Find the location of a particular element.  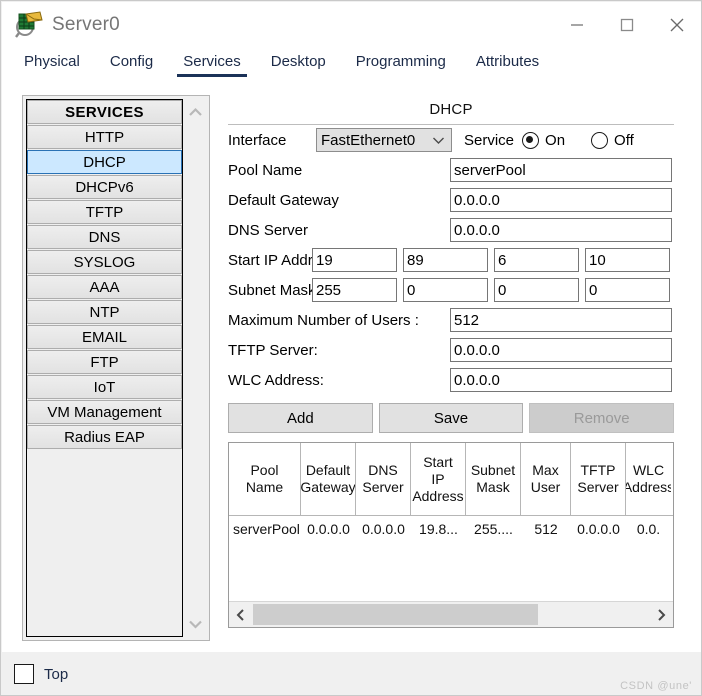

table-header-line: IP is located at coordinates (438, 478).